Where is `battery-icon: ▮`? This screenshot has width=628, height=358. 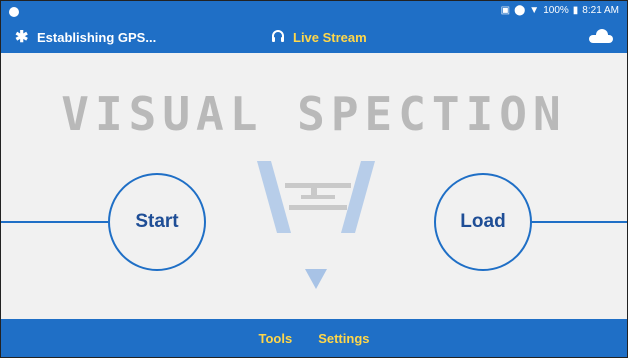 battery-icon: ▮ is located at coordinates (575, 10).